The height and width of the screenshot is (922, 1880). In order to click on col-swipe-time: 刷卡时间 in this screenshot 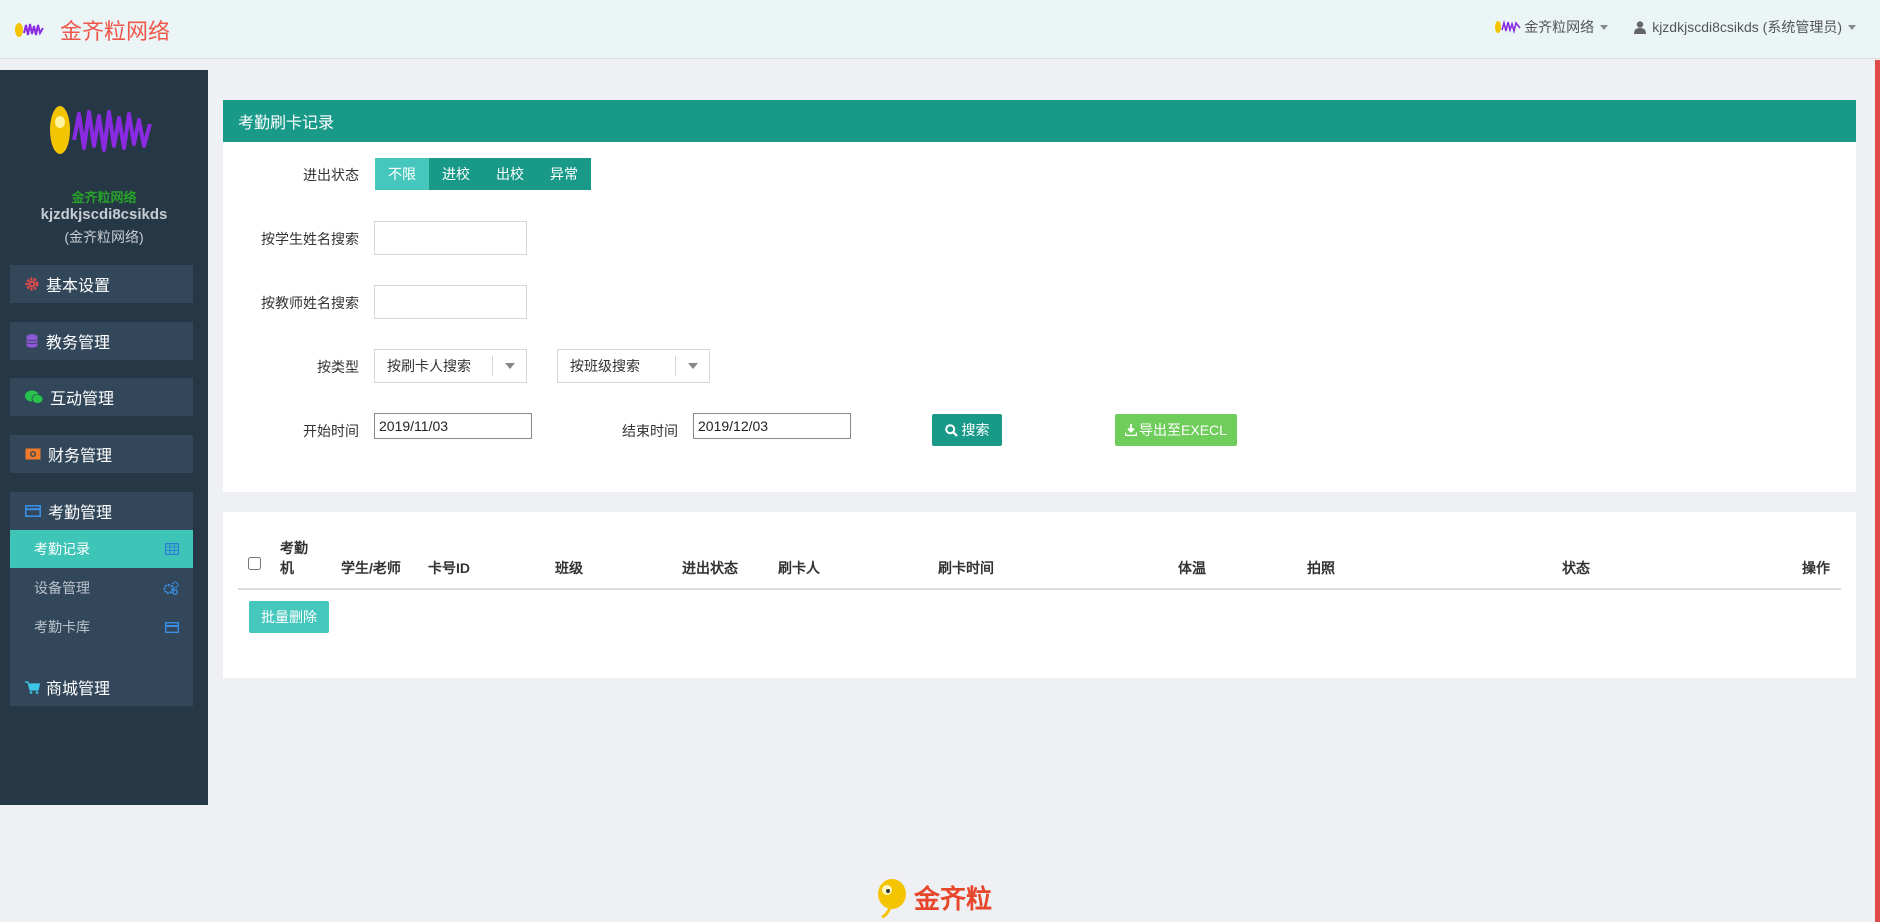, I will do `click(966, 568)`.